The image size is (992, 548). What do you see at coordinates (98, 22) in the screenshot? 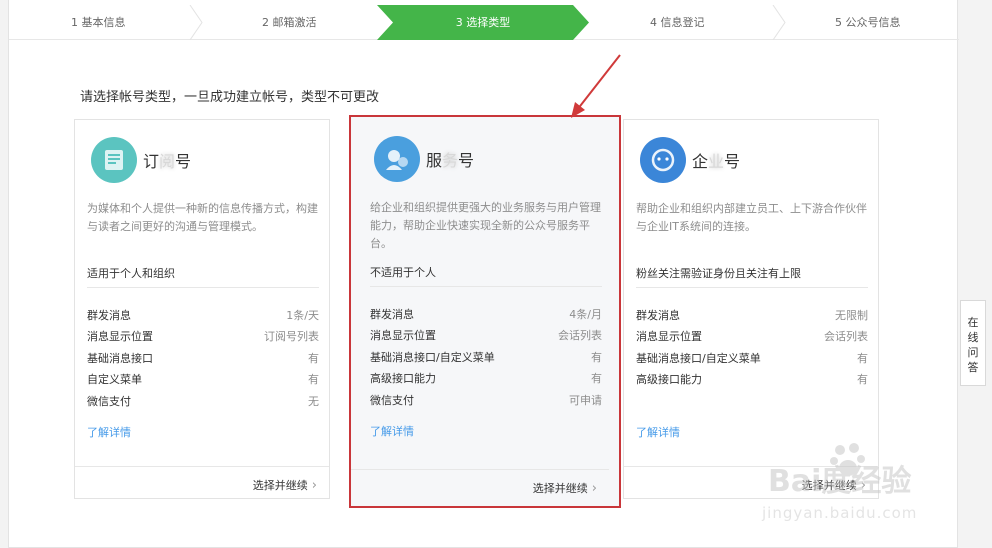
I see `step-1: 1 基本信息` at bounding box center [98, 22].